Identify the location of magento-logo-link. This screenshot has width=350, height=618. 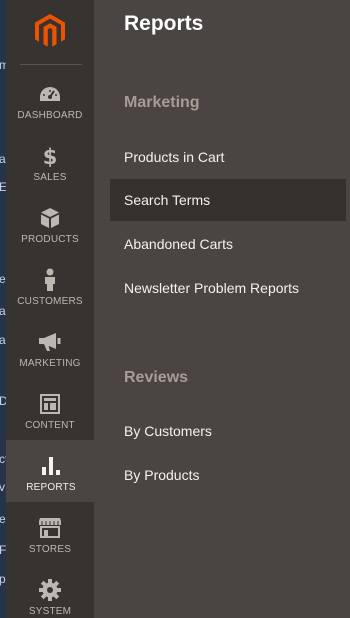
(50, 31).